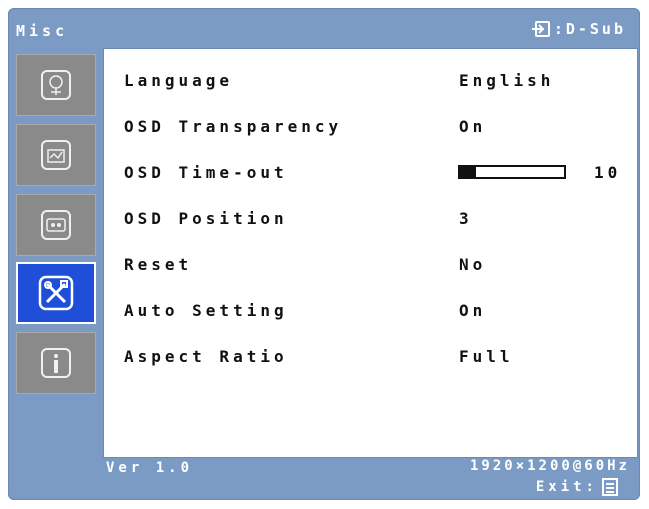 The image size is (649, 509). Describe the element at coordinates (206, 310) in the screenshot. I see `auto-setting-label: Auto Setting` at that location.